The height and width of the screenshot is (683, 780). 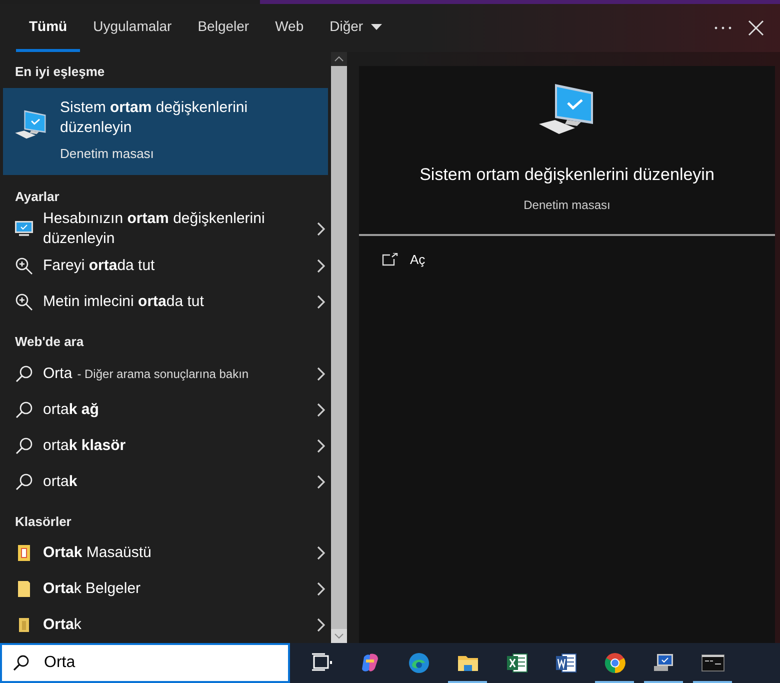 What do you see at coordinates (376, 27) in the screenshot?
I see `caret-icon` at bounding box center [376, 27].